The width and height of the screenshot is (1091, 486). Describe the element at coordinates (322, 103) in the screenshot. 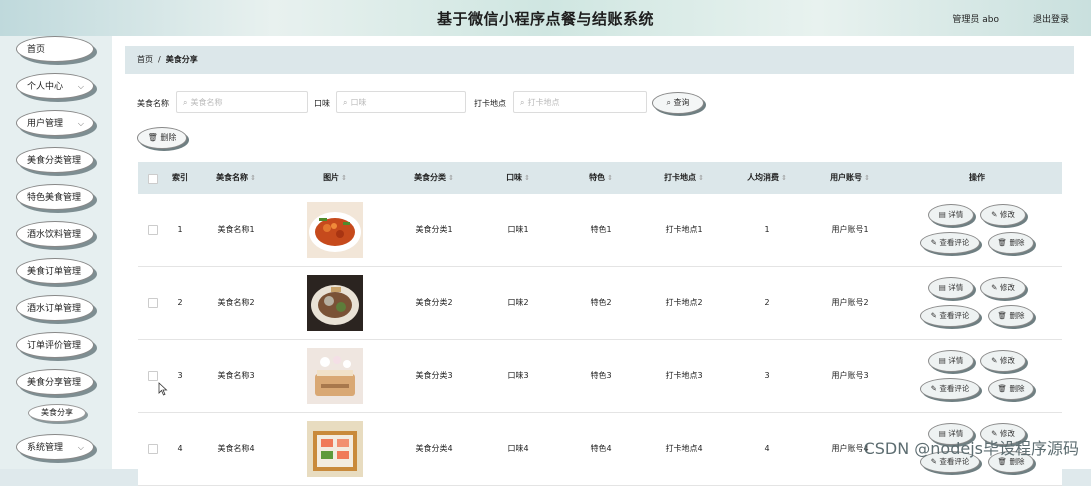

I see `taste-label: 口味` at that location.